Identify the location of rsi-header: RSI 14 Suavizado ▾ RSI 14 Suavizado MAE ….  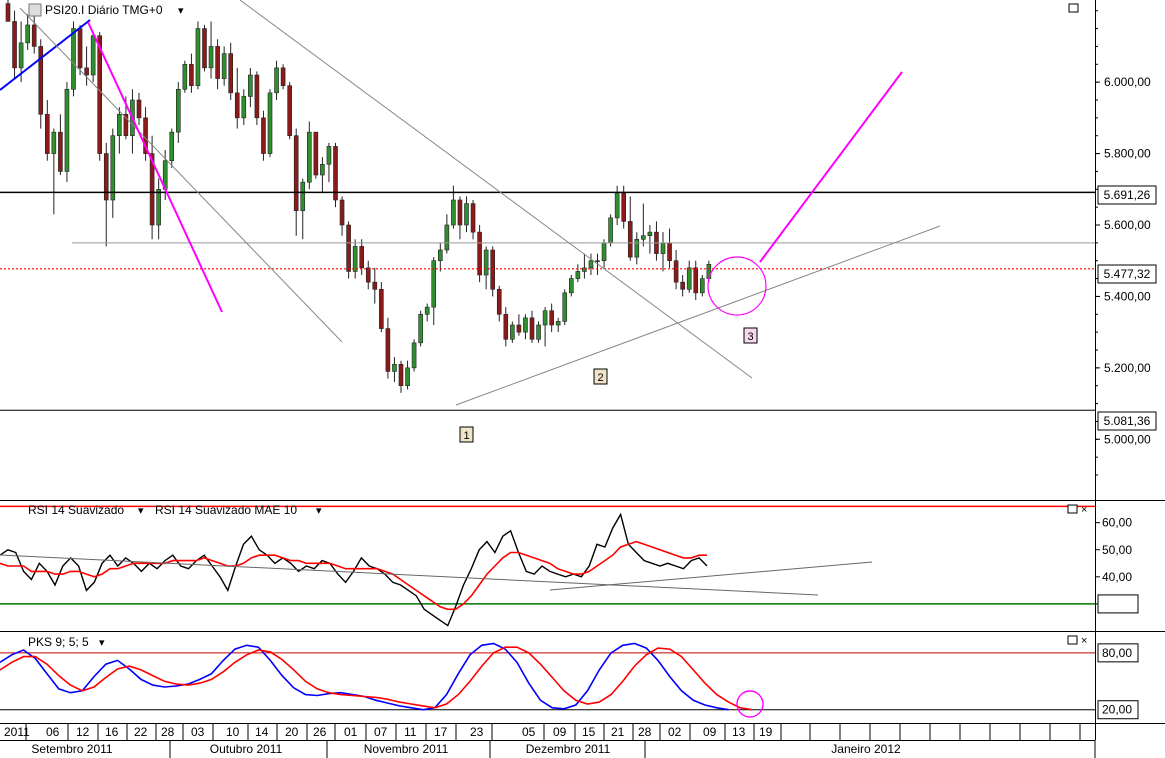
(175, 510).